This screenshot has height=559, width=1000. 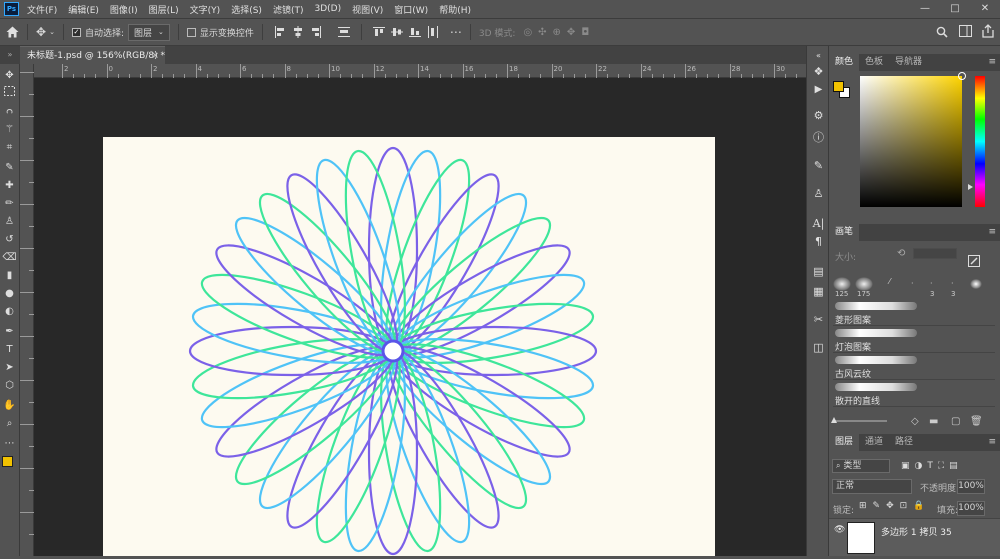 What do you see at coordinates (9, 257) in the screenshot?
I see `eraser-tool-icon: ⌫` at bounding box center [9, 257].